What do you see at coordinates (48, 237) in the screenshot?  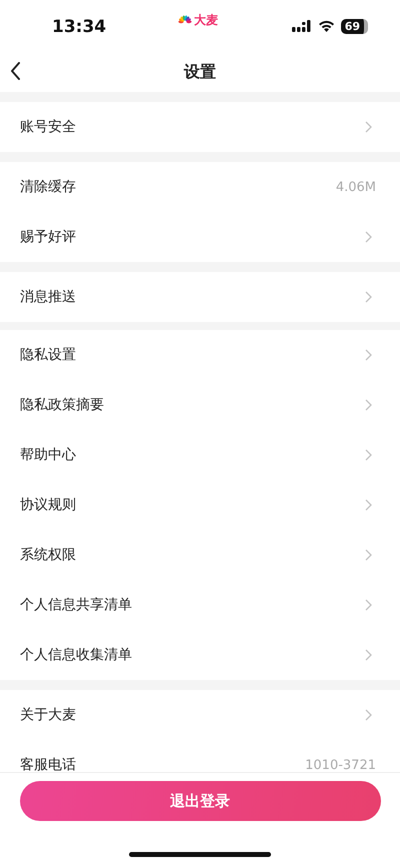 I see `row-label: 赐予好评` at bounding box center [48, 237].